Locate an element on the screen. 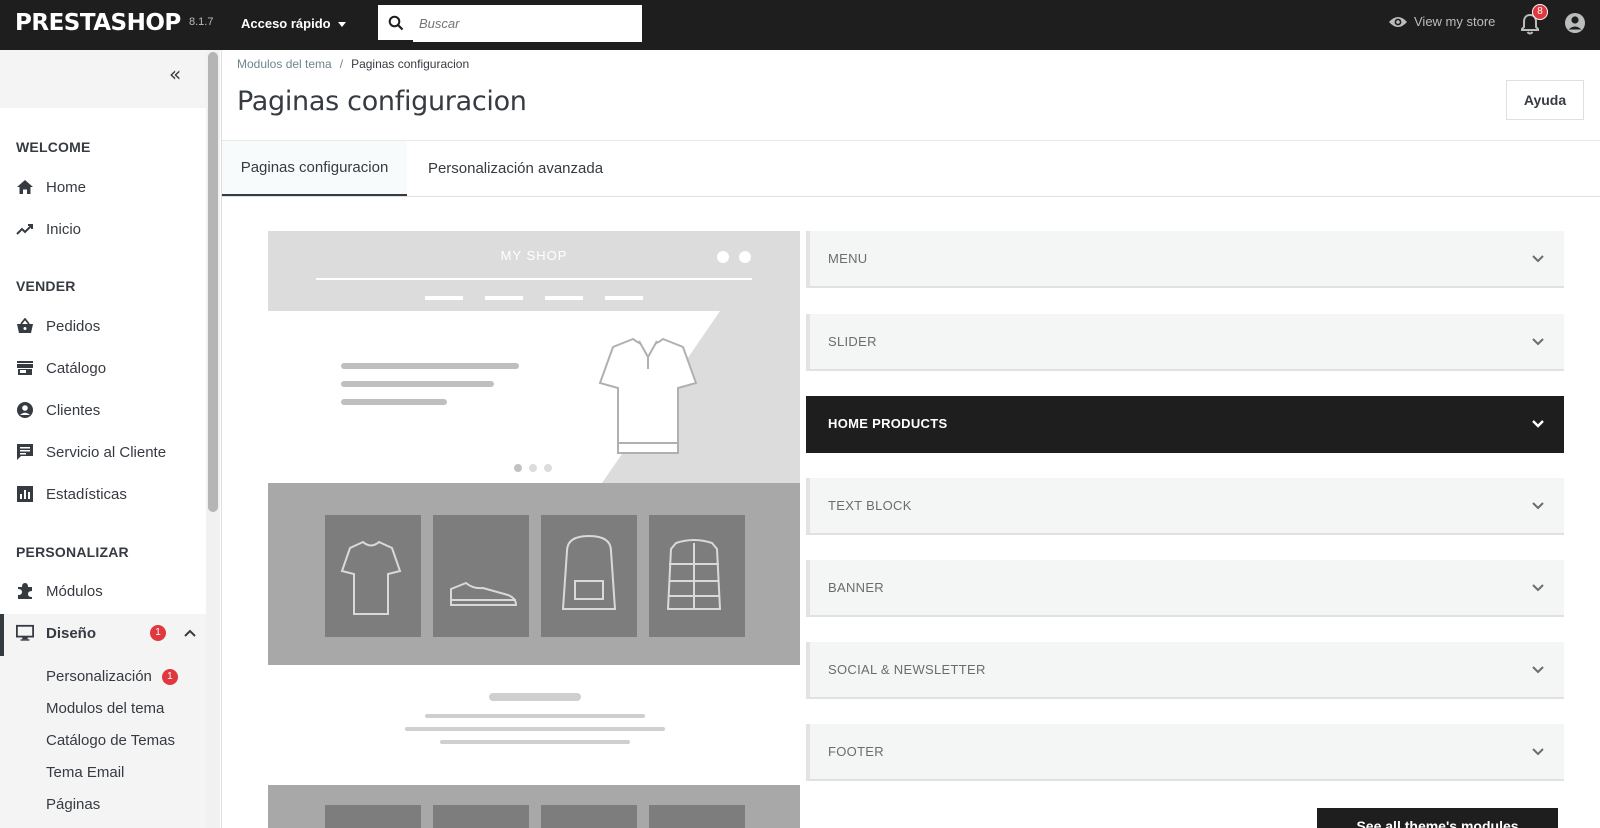  personalizacion-notification-badge: 1 is located at coordinates (169, 676).